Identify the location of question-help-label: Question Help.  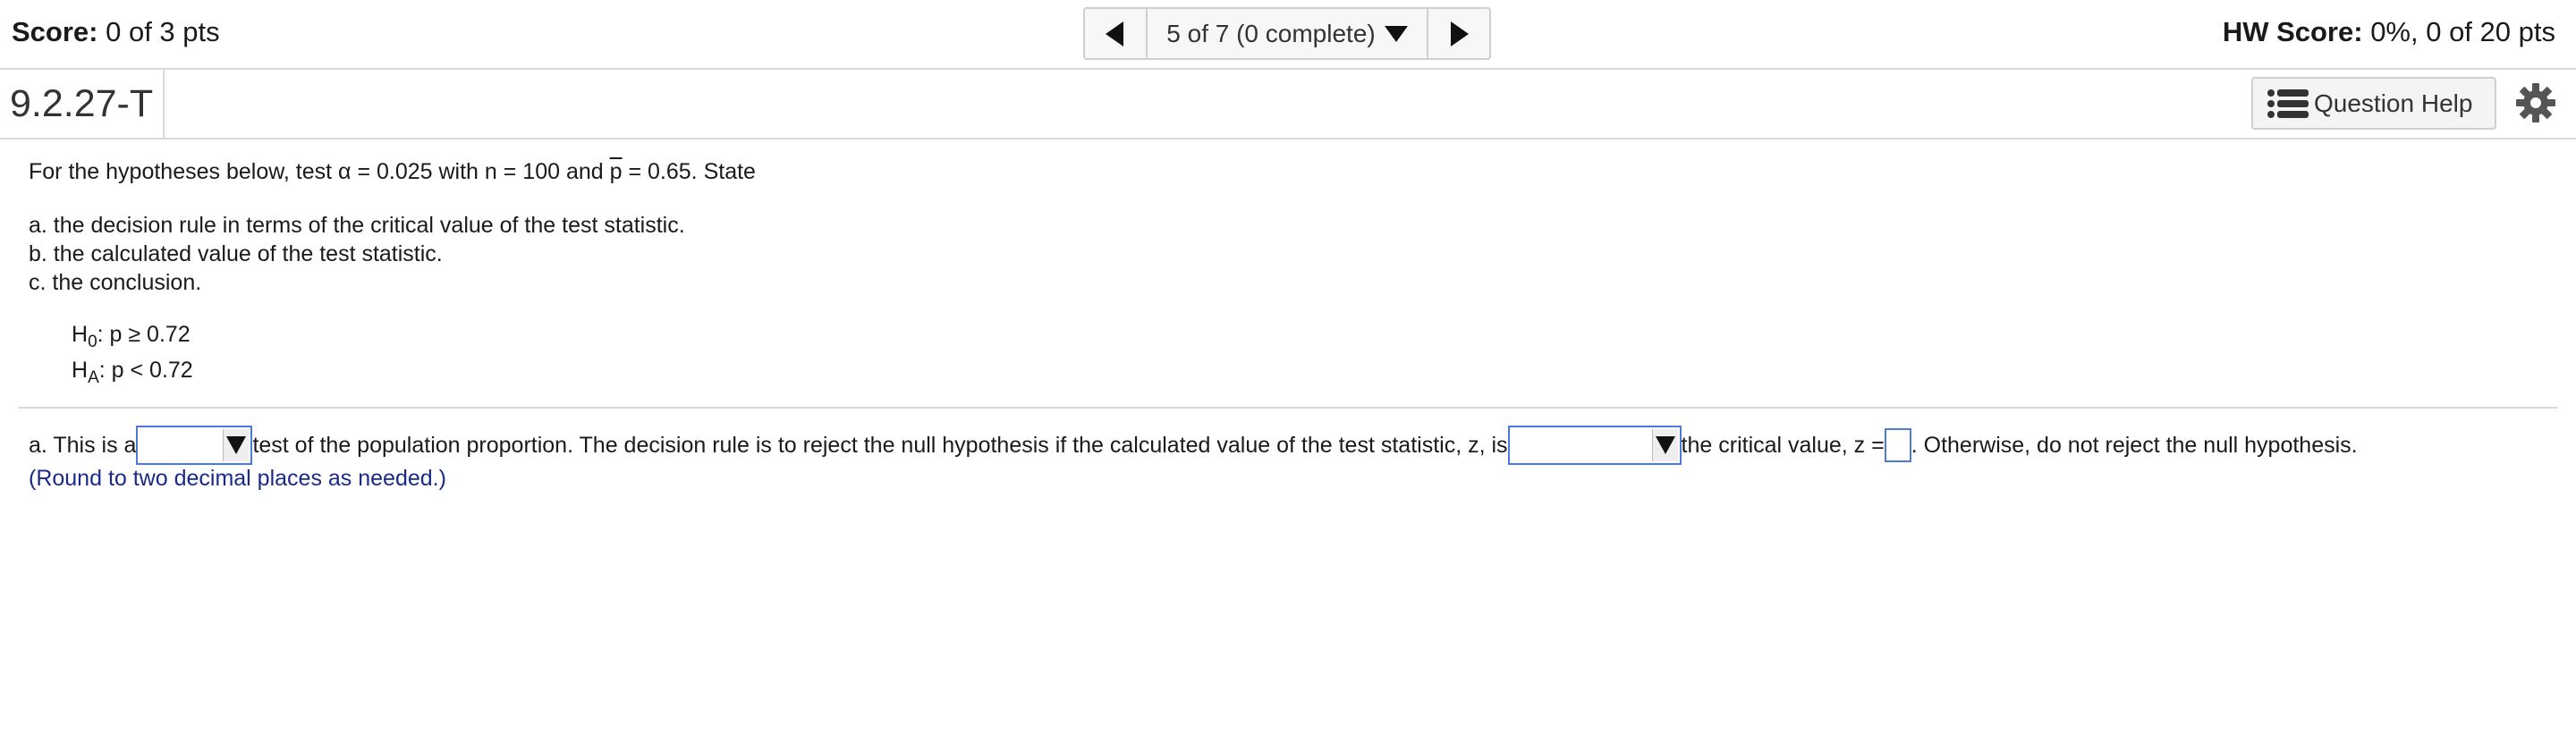
(2393, 103).